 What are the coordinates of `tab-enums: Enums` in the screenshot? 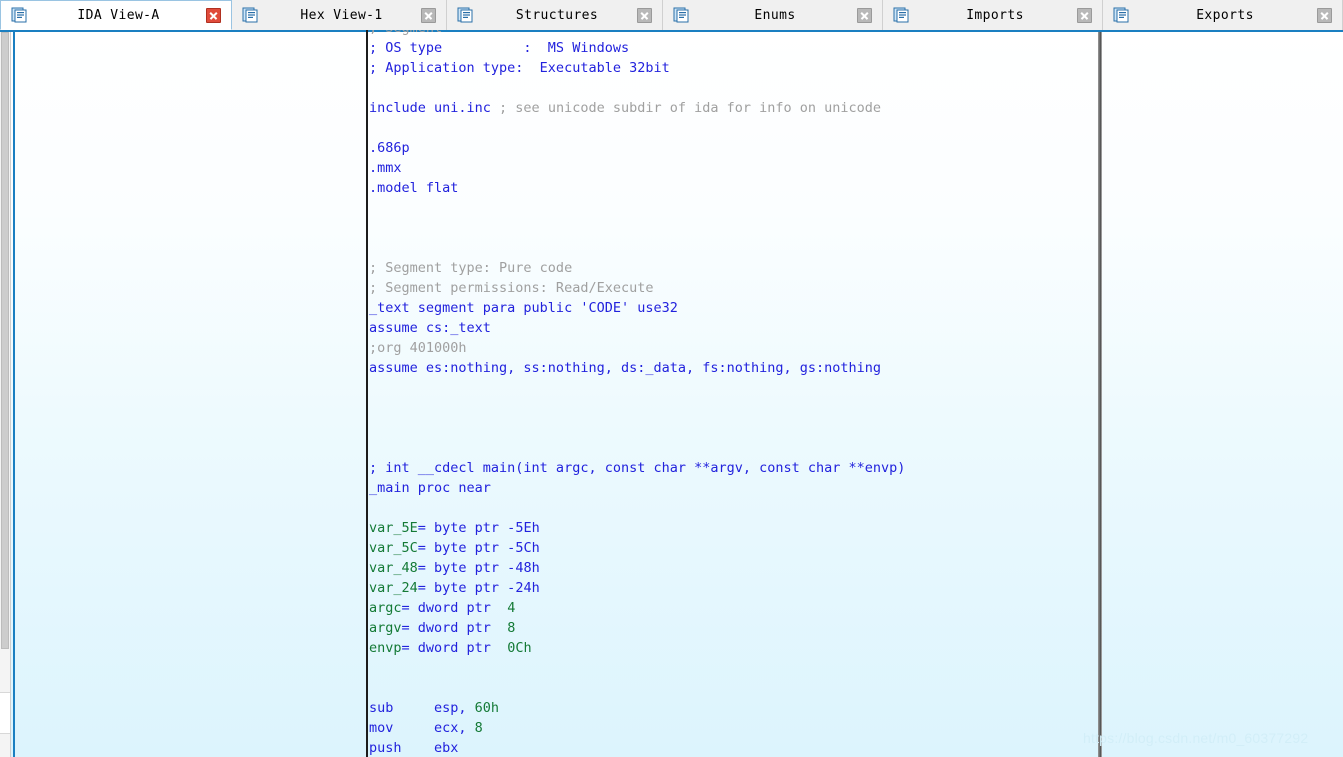 It's located at (773, 15).